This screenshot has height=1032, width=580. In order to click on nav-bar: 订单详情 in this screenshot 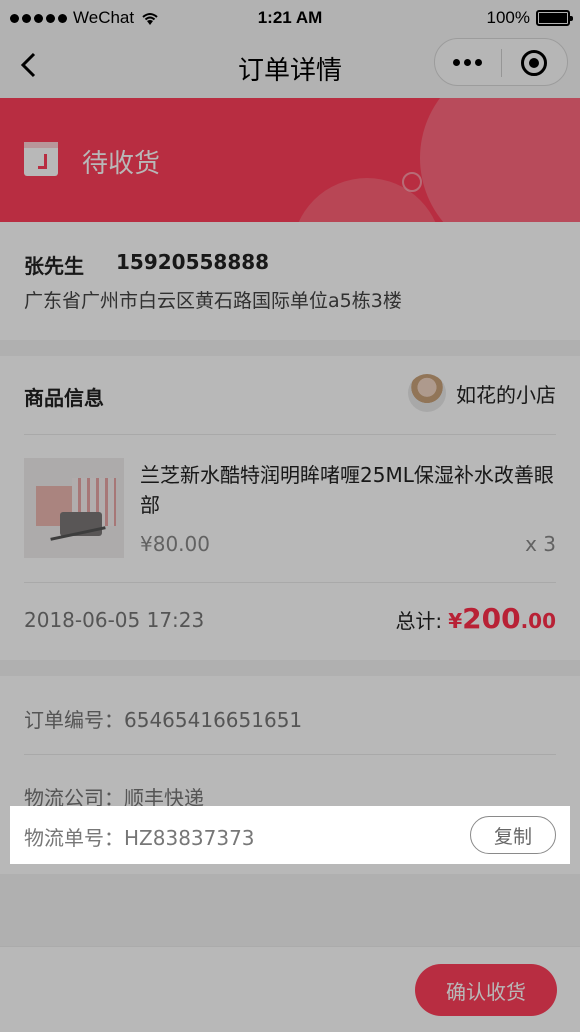, I will do `click(290, 67)`.